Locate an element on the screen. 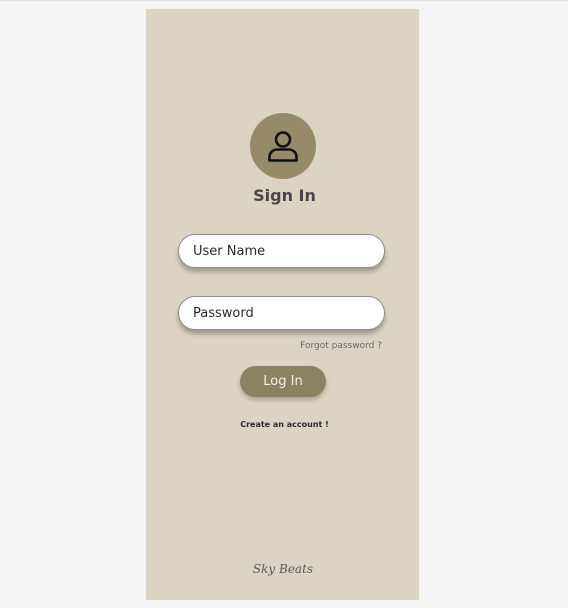 This screenshot has width=568, height=608. page-title: Sign In is located at coordinates (284, 195).